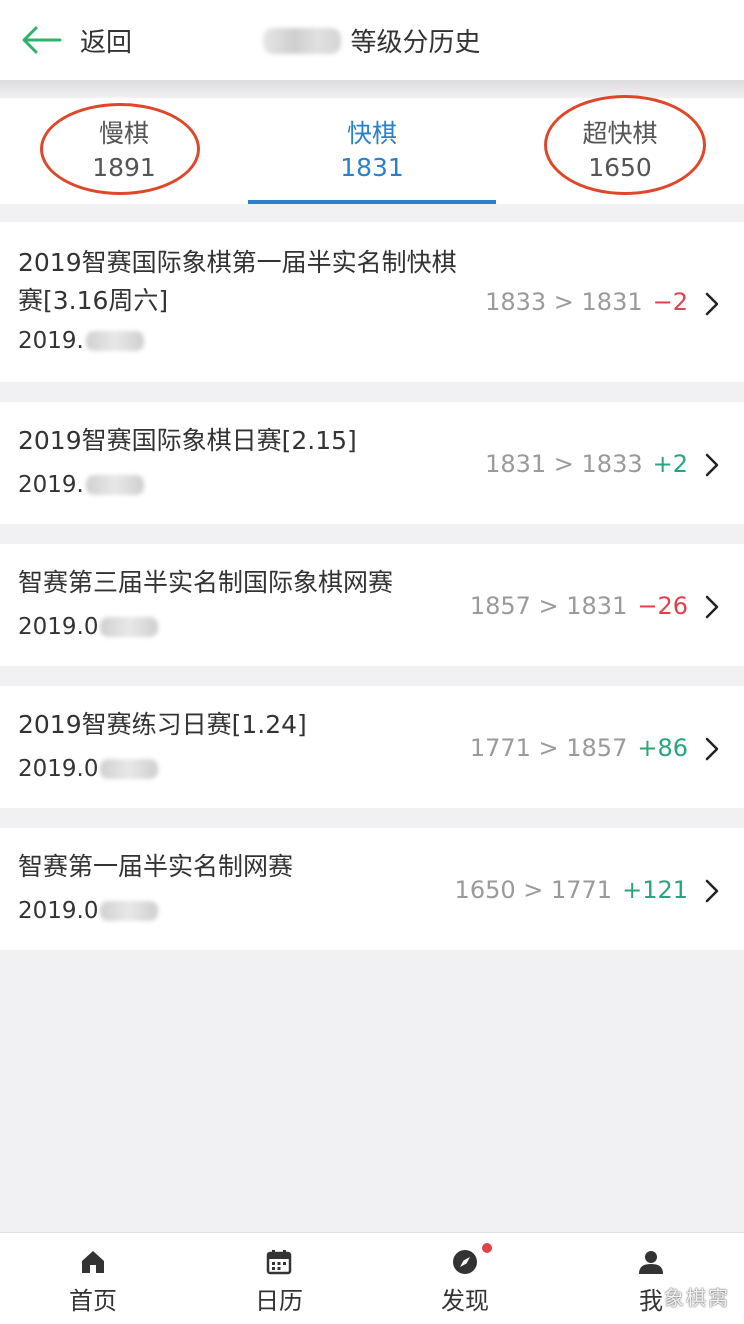 The image size is (744, 1324). Describe the element at coordinates (93, 1278) in the screenshot. I see `nav-home: 首页` at that location.